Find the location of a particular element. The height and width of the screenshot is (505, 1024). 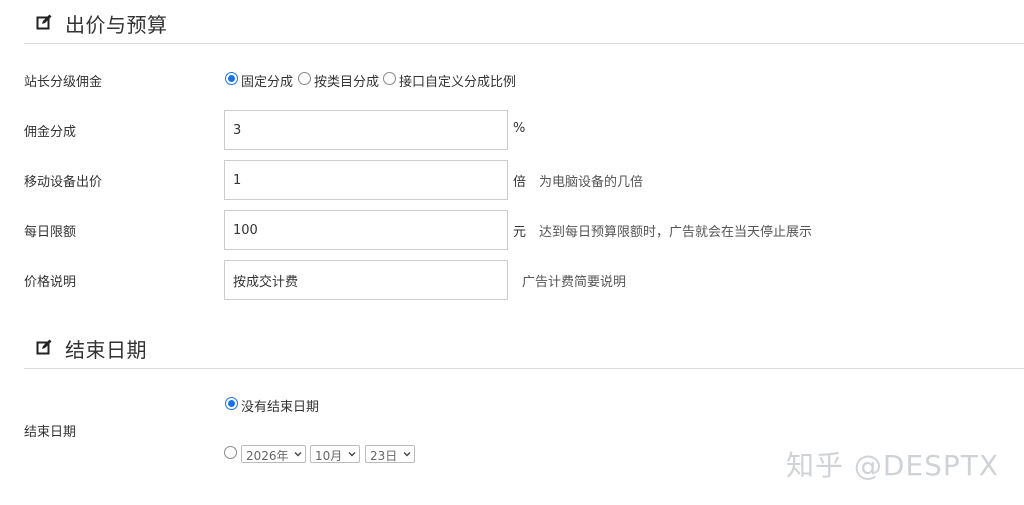

radio-category-share is located at coordinates (304, 78).